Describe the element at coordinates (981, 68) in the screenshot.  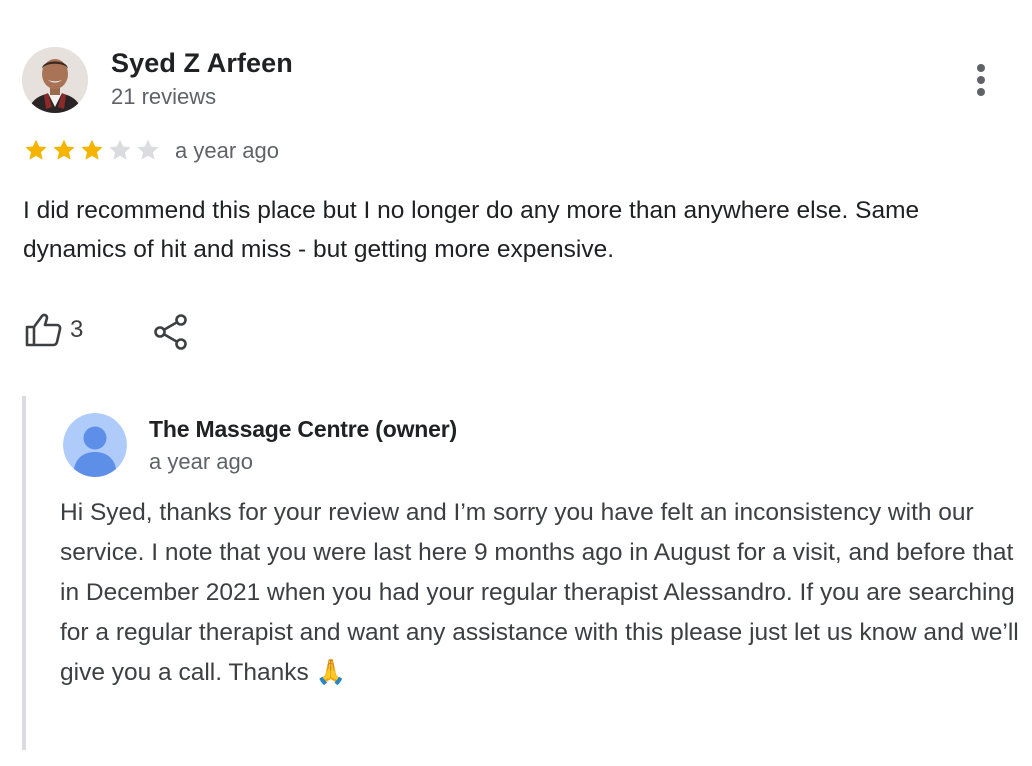
I see `more-vert-icon` at that location.